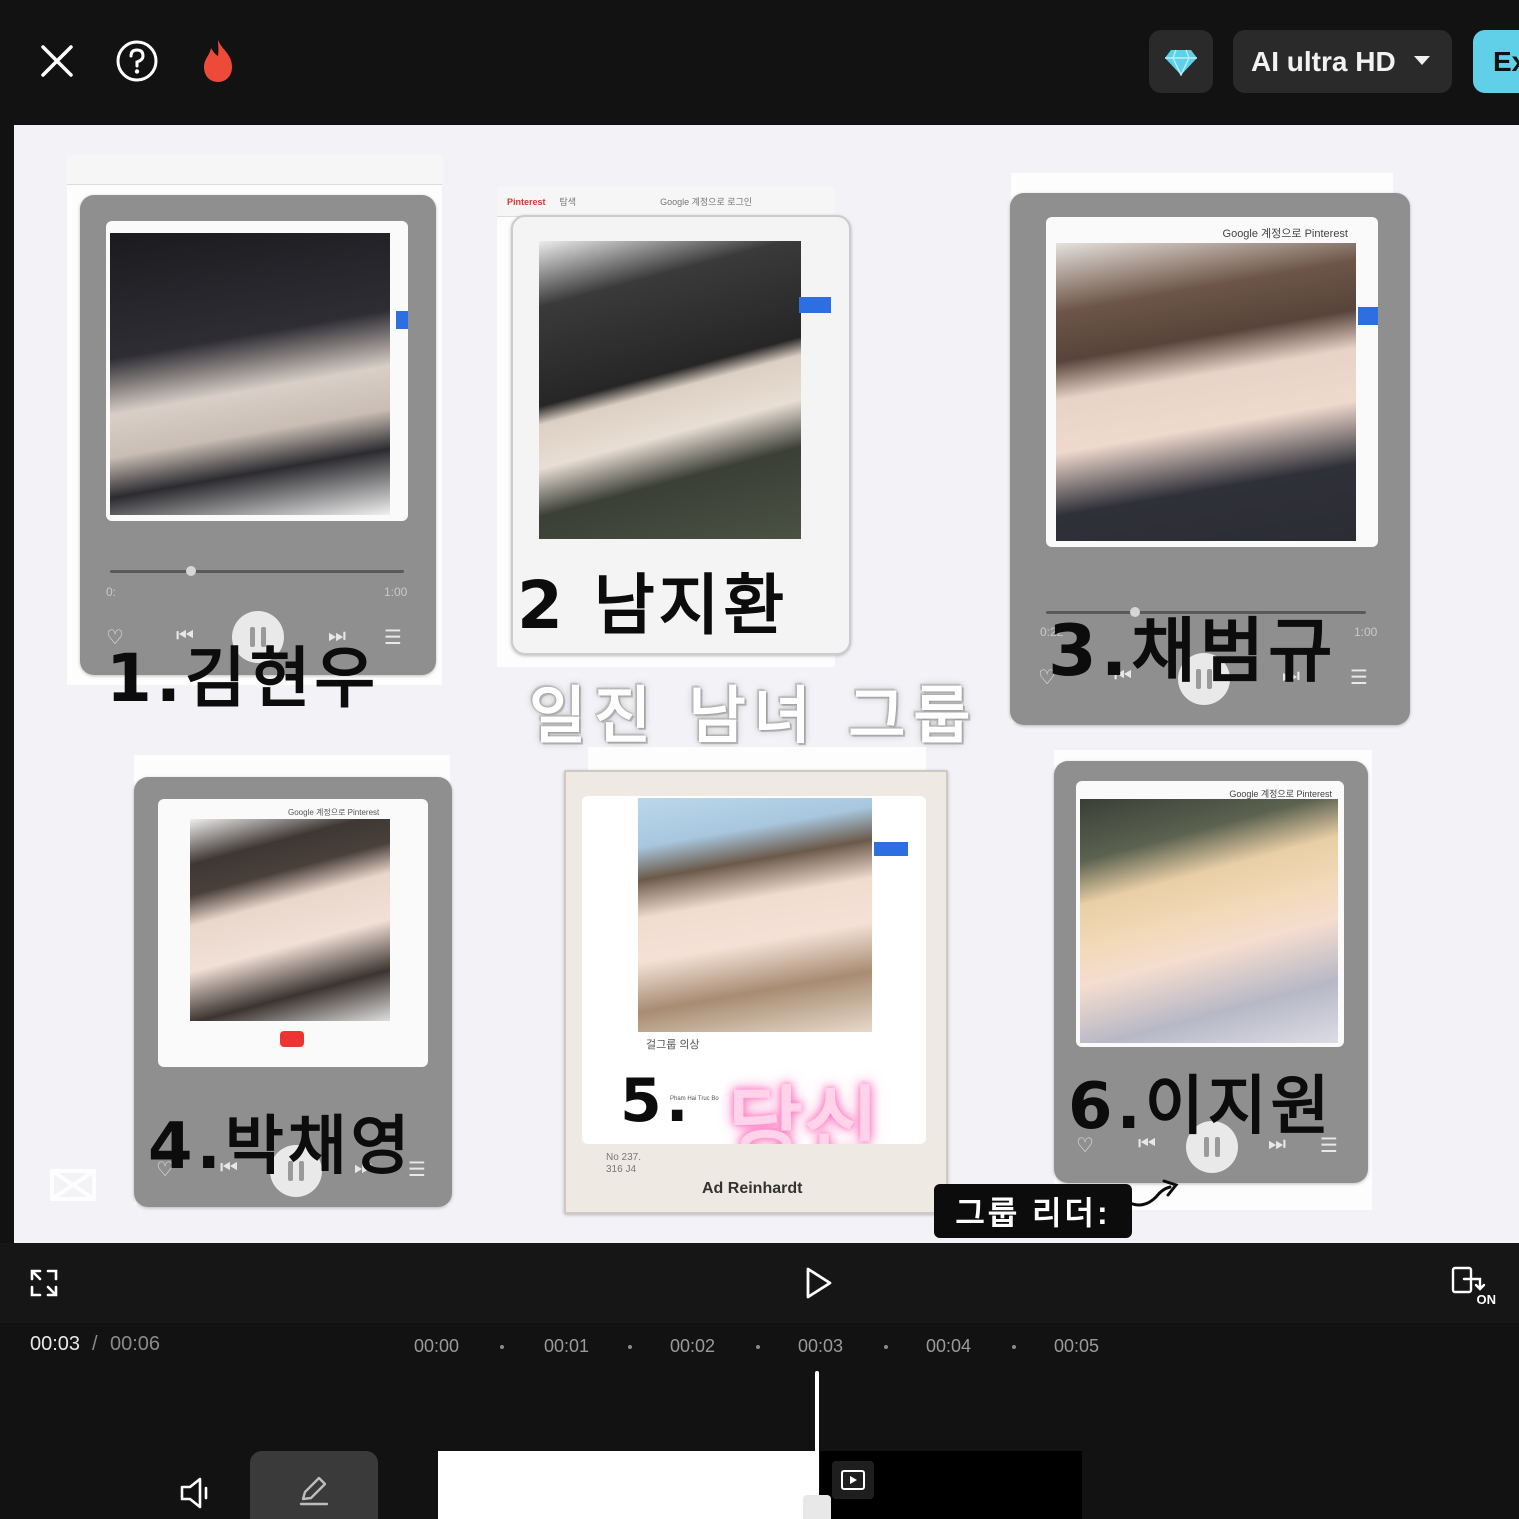 Image resolution: width=1519 pixels, height=1519 pixels. Describe the element at coordinates (656, 1101) in the screenshot. I see `card-caption: 5.` at that location.